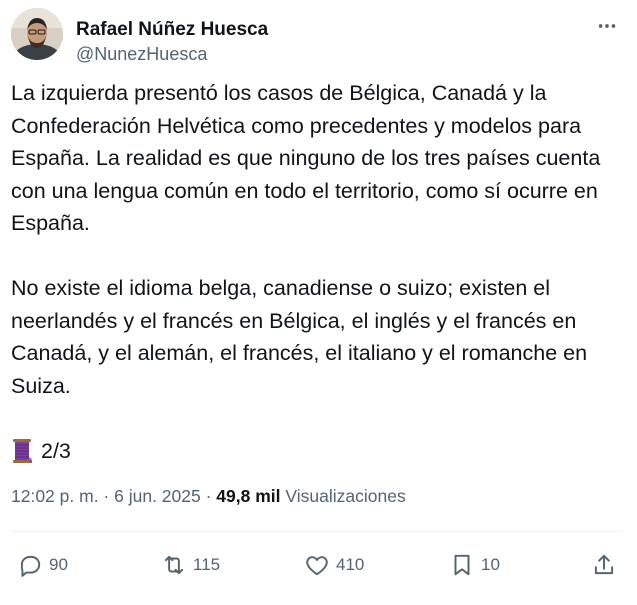 Image resolution: width=637 pixels, height=605 pixels. Describe the element at coordinates (317, 36) in the screenshot. I see `tweet-header: Rafael Núñez Huesca @NunezHuesca` at that location.